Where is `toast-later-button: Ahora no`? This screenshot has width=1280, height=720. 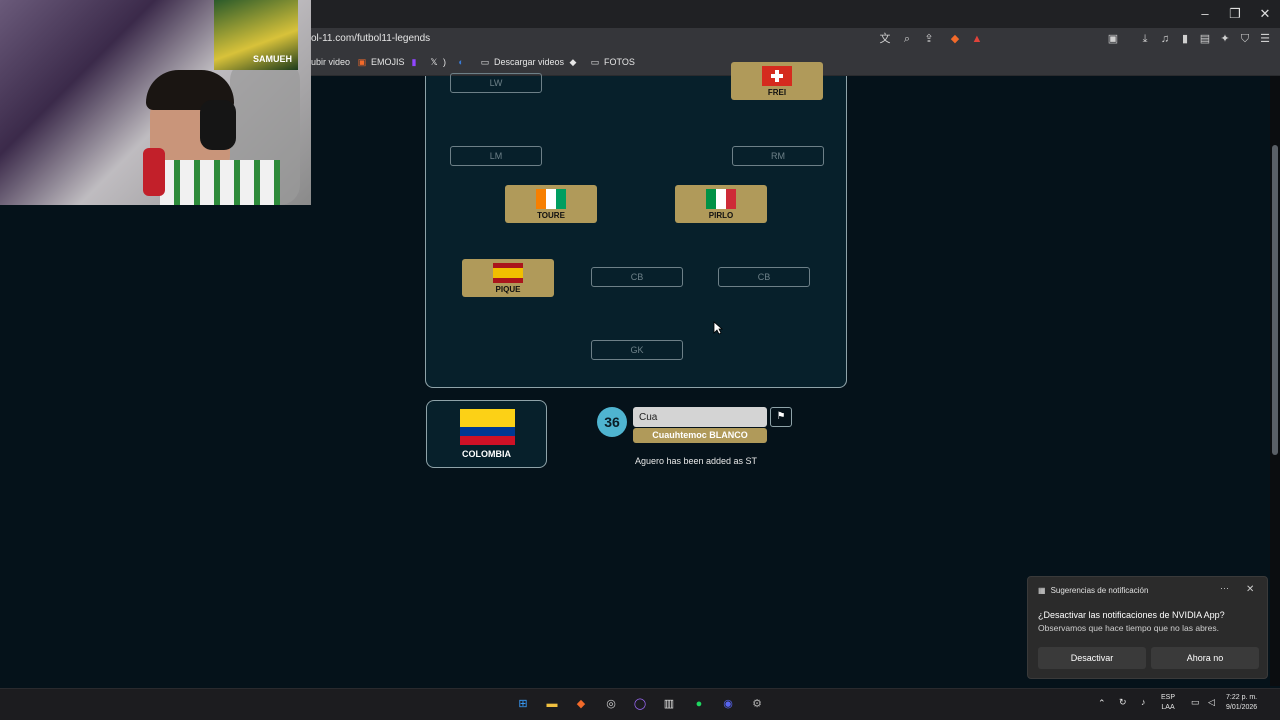 toast-later-button: Ahora no is located at coordinates (1205, 658).